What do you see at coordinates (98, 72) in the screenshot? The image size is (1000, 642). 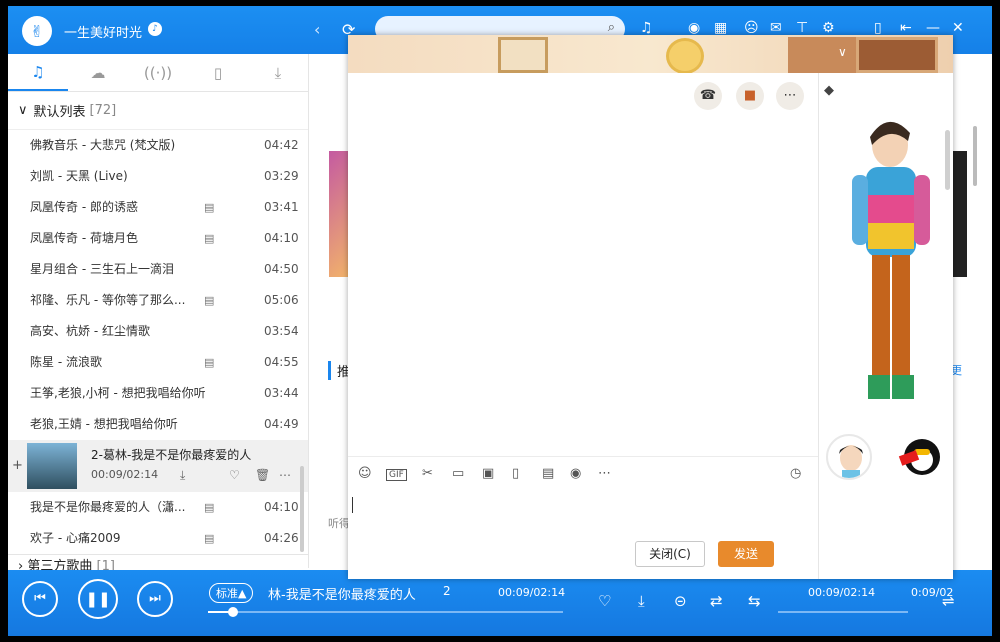 I see `tab-cloud: ☁` at bounding box center [98, 72].